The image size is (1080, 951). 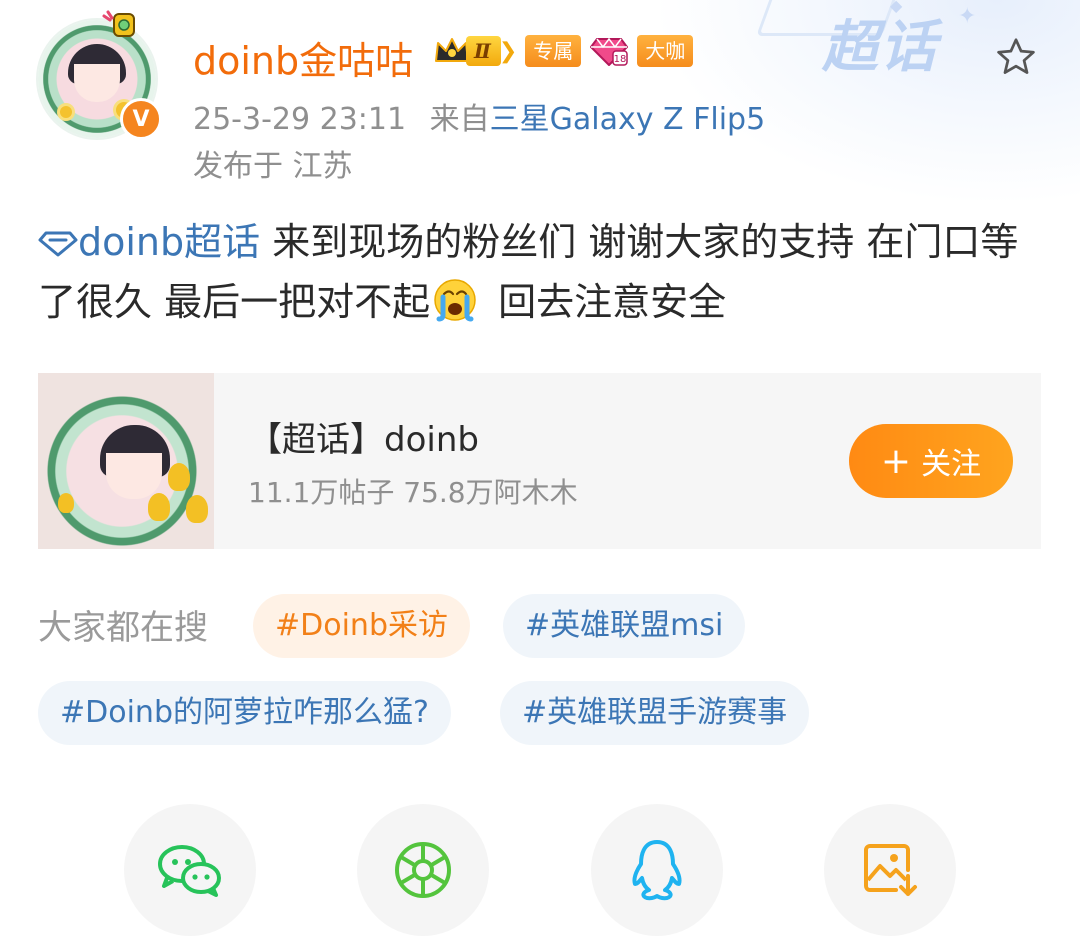 What do you see at coordinates (620, 59) in the screenshot?
I see `svg-text: 18` at bounding box center [620, 59].